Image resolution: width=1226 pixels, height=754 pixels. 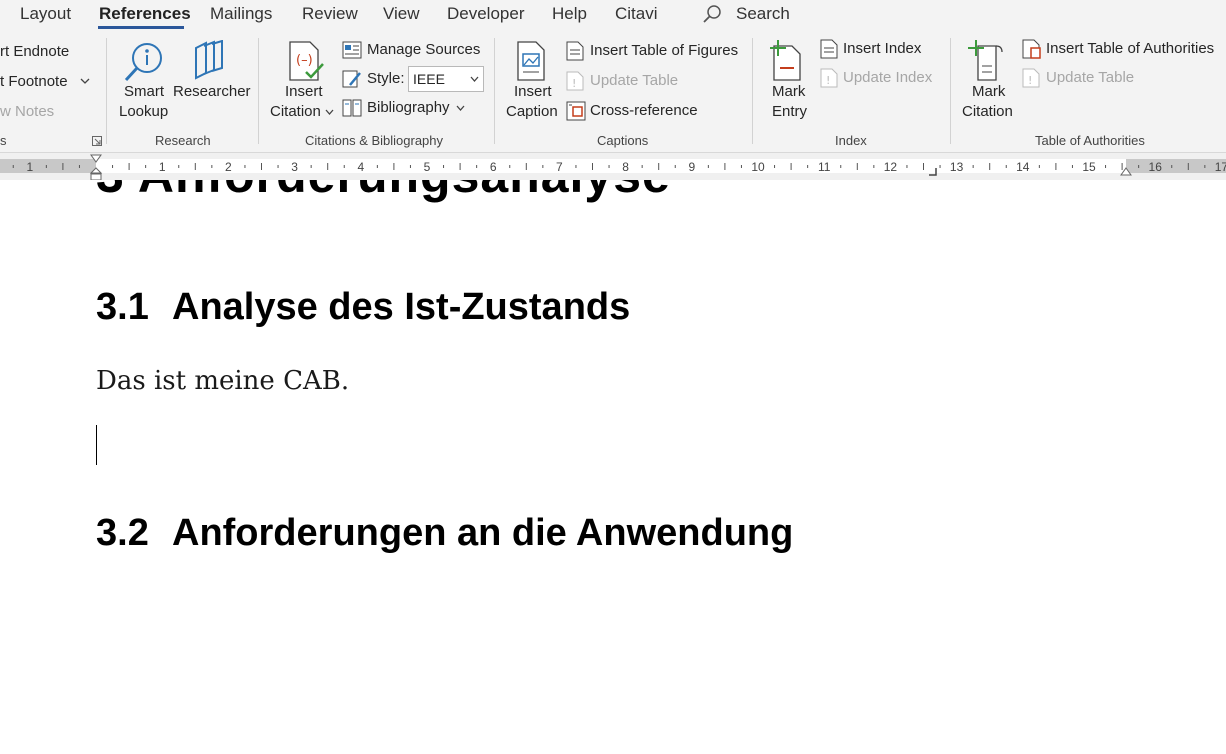 I want to click on section-title: Anforderungen an die Anwendung, so click(x=483, y=533).